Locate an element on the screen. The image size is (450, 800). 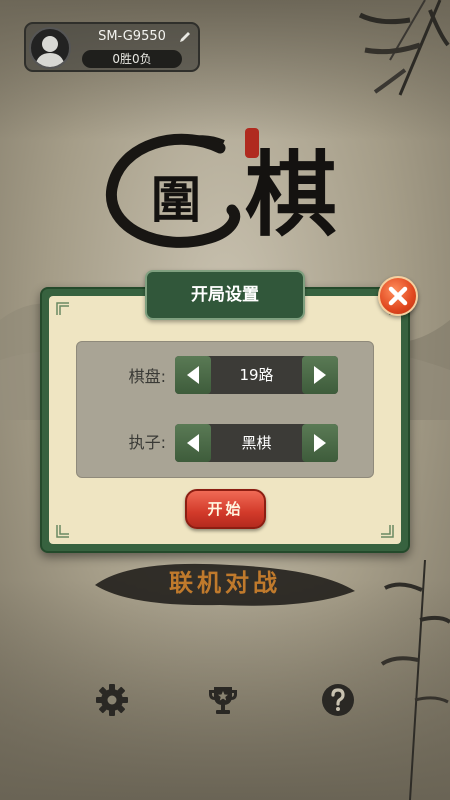
logo-character-wei: 圍 is located at coordinates (176, 199).